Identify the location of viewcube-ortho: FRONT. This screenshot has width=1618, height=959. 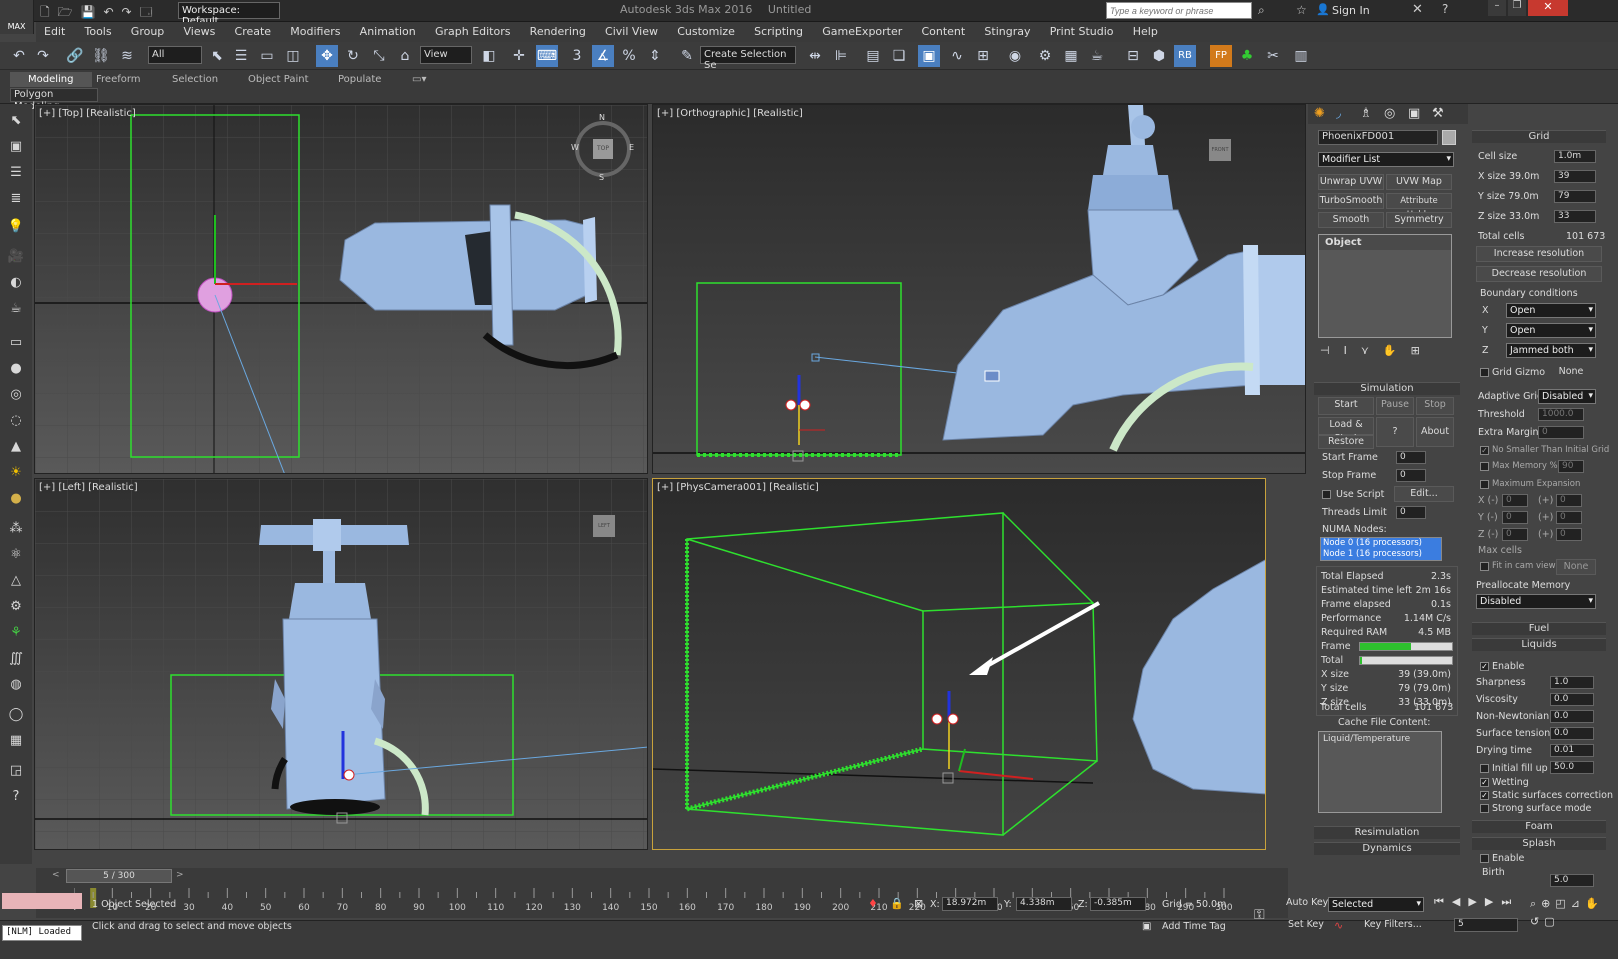
(1220, 150).